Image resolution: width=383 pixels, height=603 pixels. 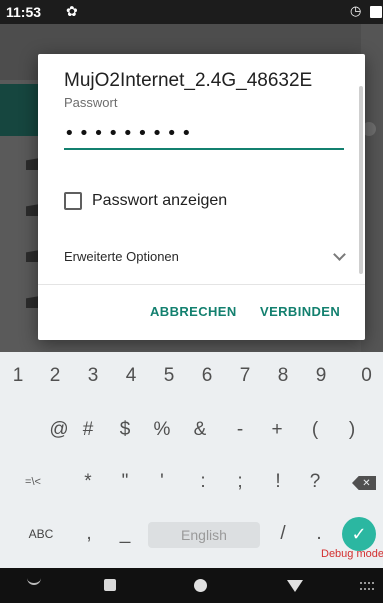 I want to click on back-icon, so click(x=295, y=586).